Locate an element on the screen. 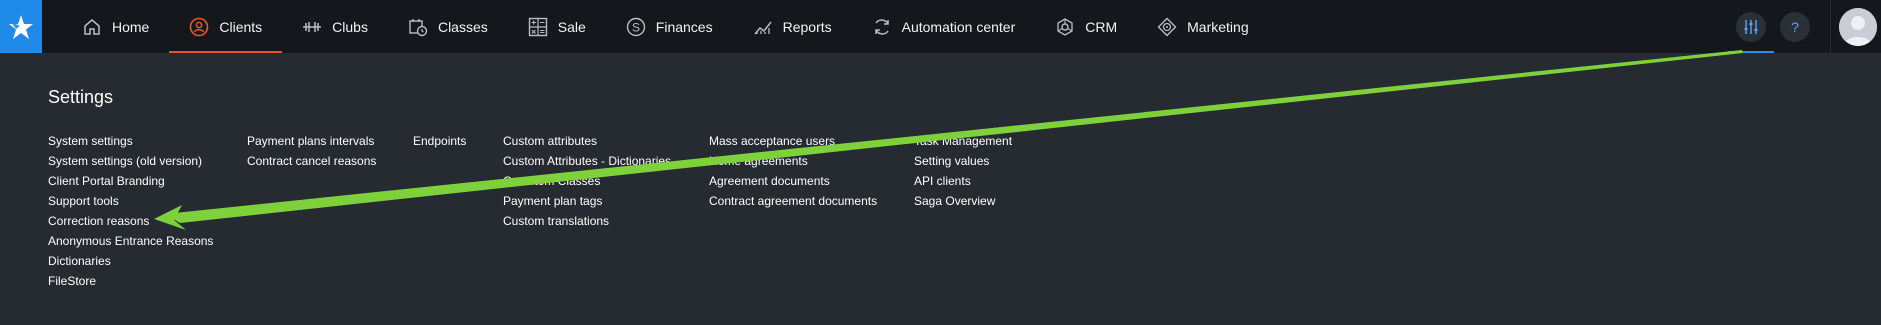 This screenshot has width=1881, height=325. nav-sale-label: Sale is located at coordinates (571, 26).